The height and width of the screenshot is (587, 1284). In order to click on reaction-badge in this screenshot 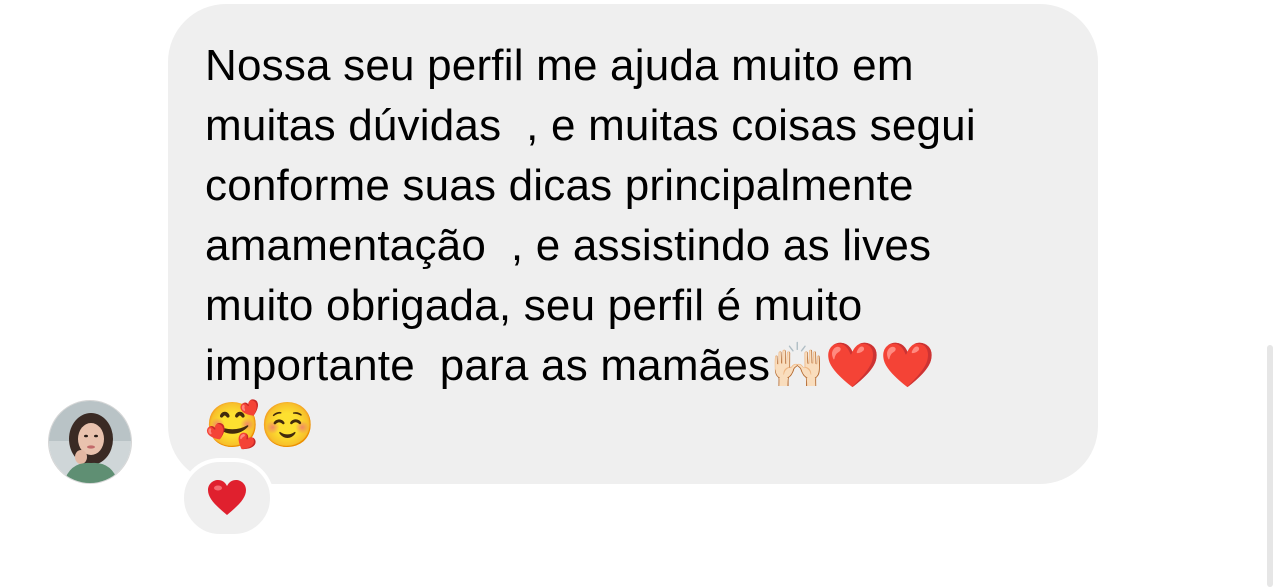, I will do `click(227, 498)`.